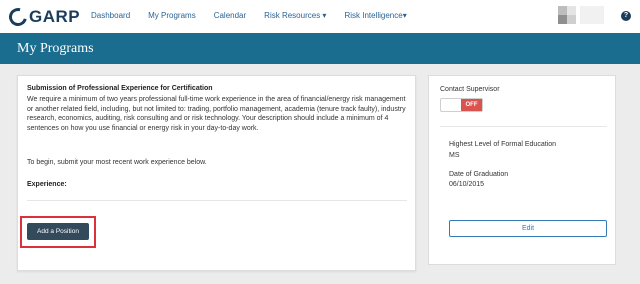  What do you see at coordinates (55, 16) in the screenshot?
I see `logo-text: GARP` at bounding box center [55, 16].